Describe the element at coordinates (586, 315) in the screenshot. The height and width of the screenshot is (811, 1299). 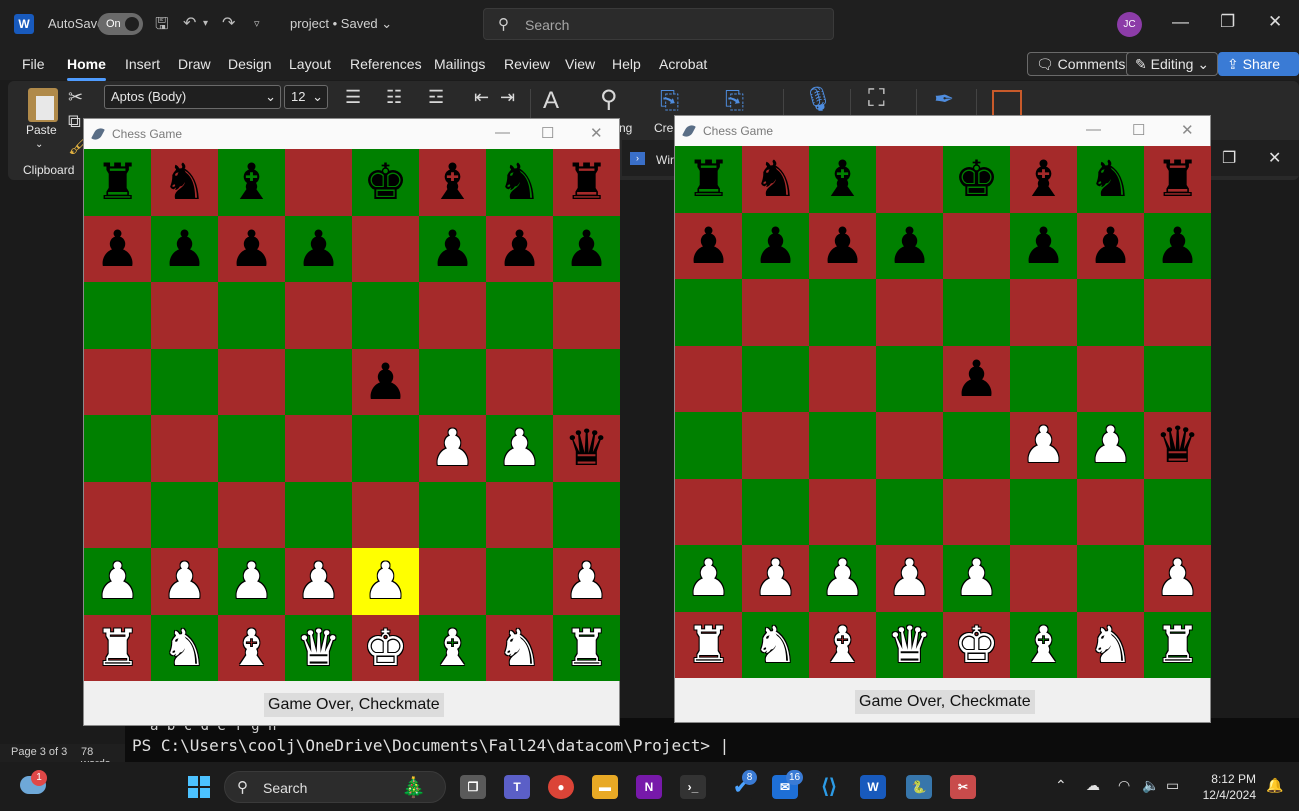
I see `square-h6` at that location.